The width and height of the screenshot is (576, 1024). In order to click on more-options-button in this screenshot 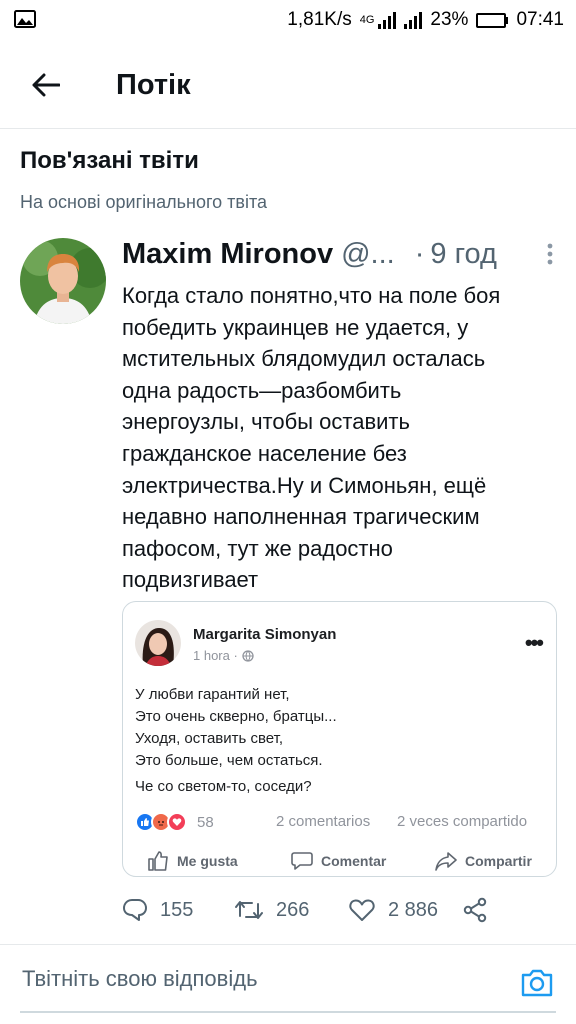, I will do `click(550, 254)`.